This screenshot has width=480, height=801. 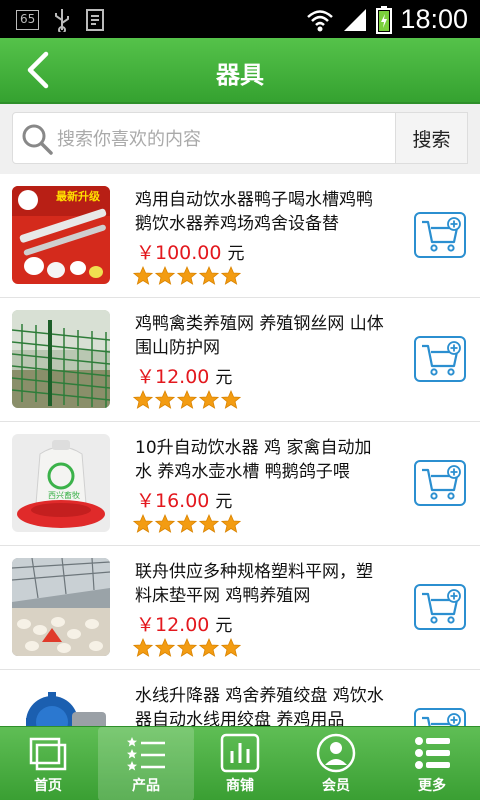 What do you see at coordinates (434, 19) in the screenshot?
I see `clock: 18:00` at bounding box center [434, 19].